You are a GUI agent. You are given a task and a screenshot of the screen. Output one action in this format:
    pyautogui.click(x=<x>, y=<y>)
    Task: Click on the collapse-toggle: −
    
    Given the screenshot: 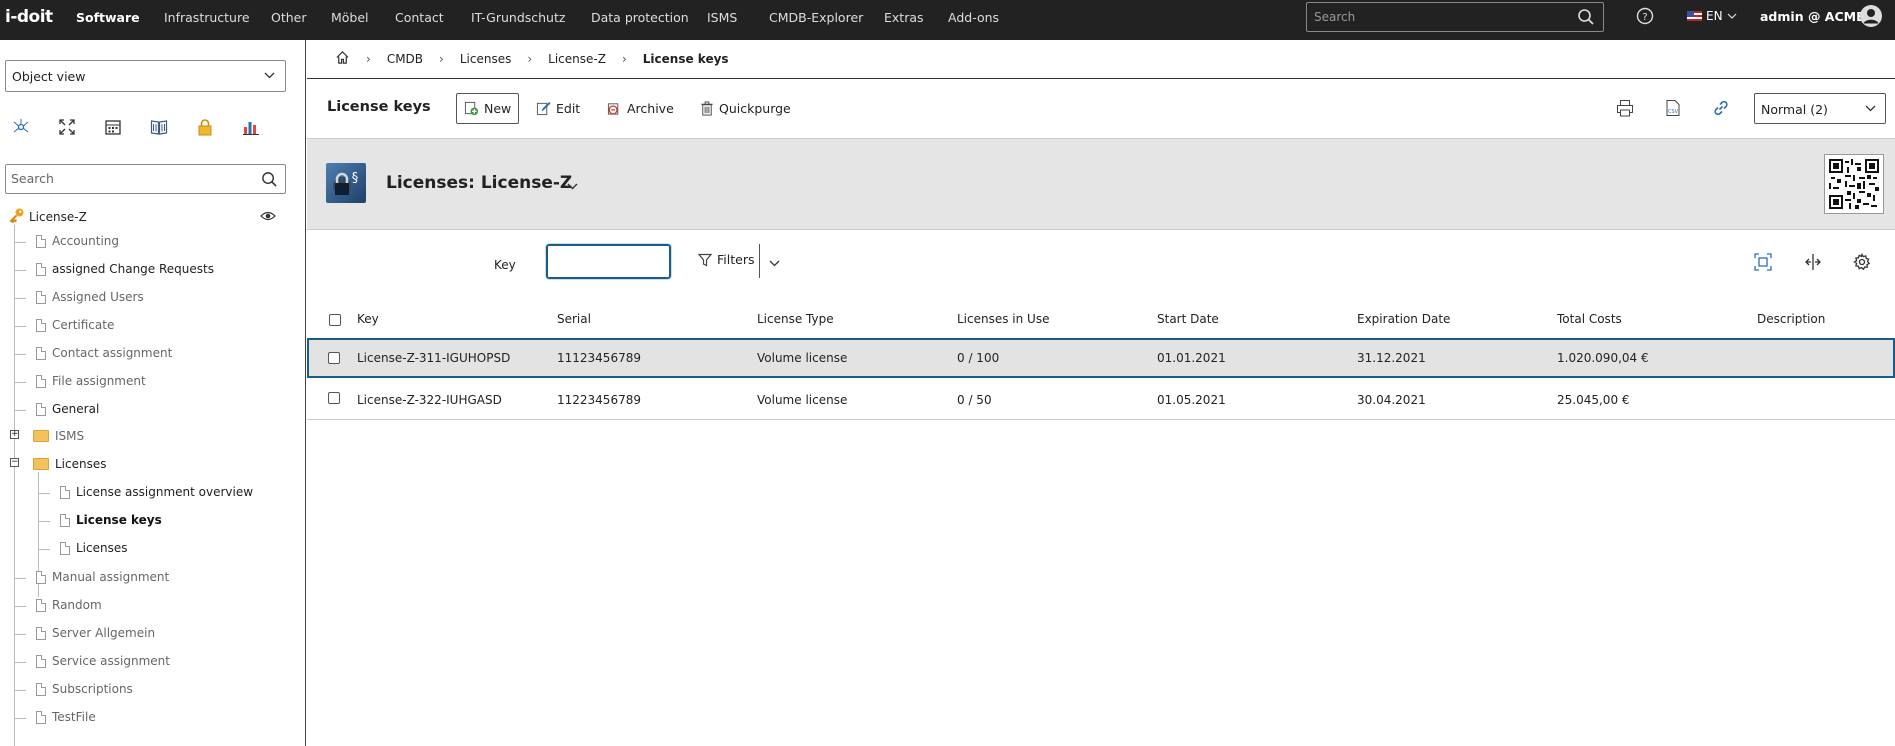 What is the action you would take?
    pyautogui.click(x=14, y=462)
    